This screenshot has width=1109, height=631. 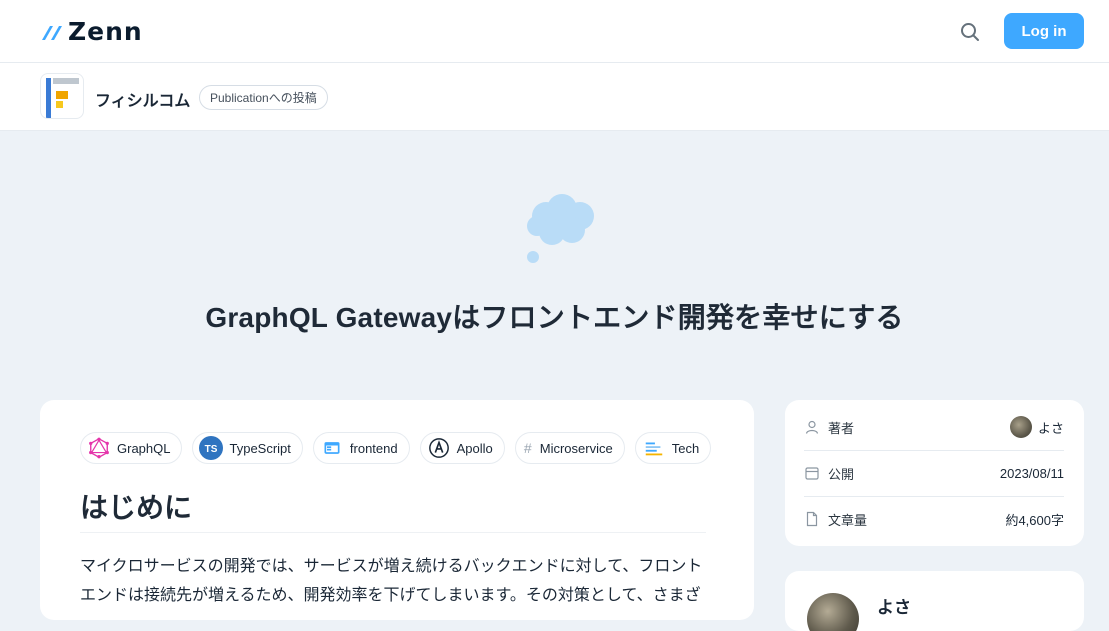 What do you see at coordinates (833, 612) in the screenshot?
I see `author-card-avatar` at bounding box center [833, 612].